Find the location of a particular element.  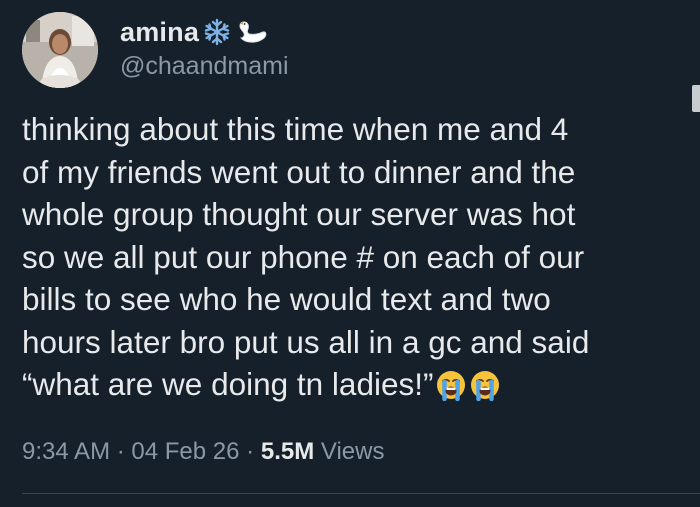

tweet-text-line: so we all put our phone # on each of our is located at coordinates (303, 256).